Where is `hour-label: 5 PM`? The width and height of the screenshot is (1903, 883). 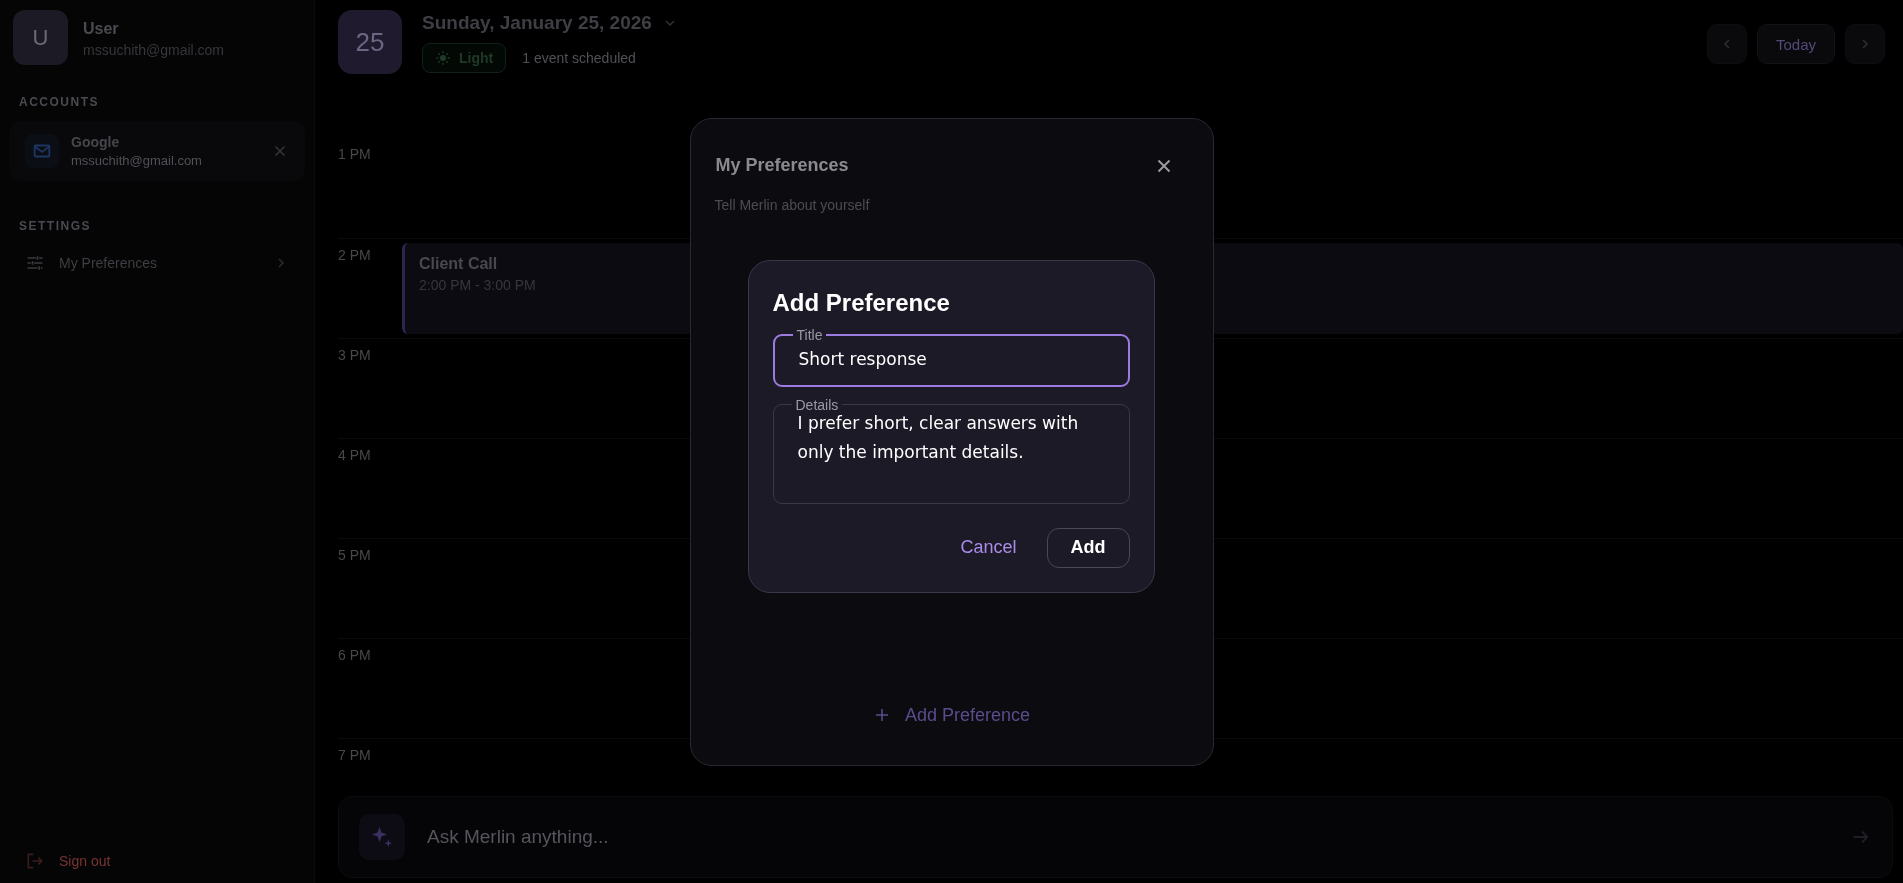
hour-label: 5 PM is located at coordinates (355, 555).